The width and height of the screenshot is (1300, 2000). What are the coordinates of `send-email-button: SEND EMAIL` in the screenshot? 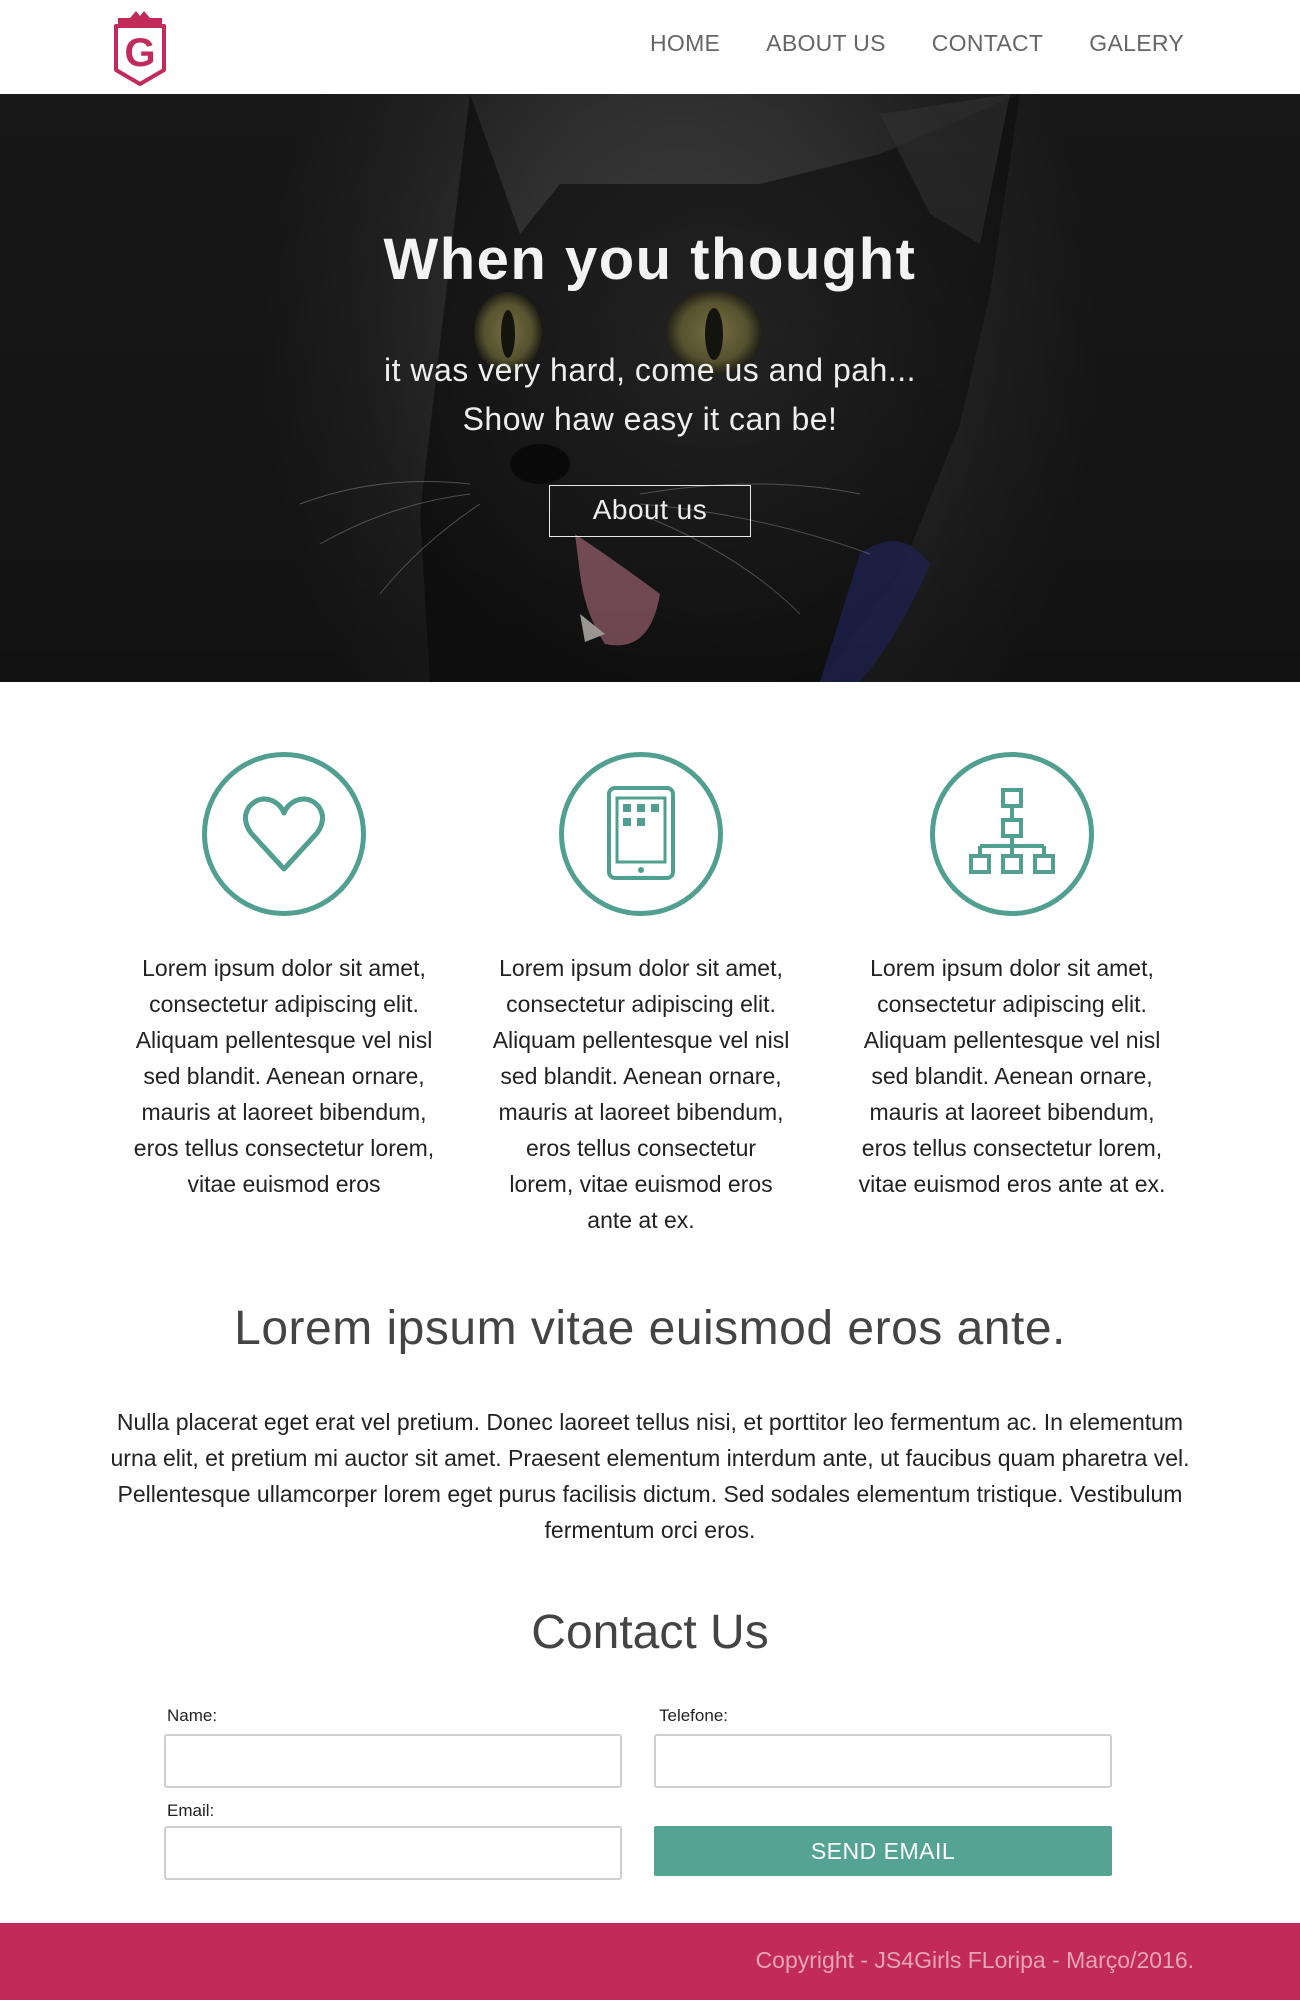 It's located at (883, 1851).